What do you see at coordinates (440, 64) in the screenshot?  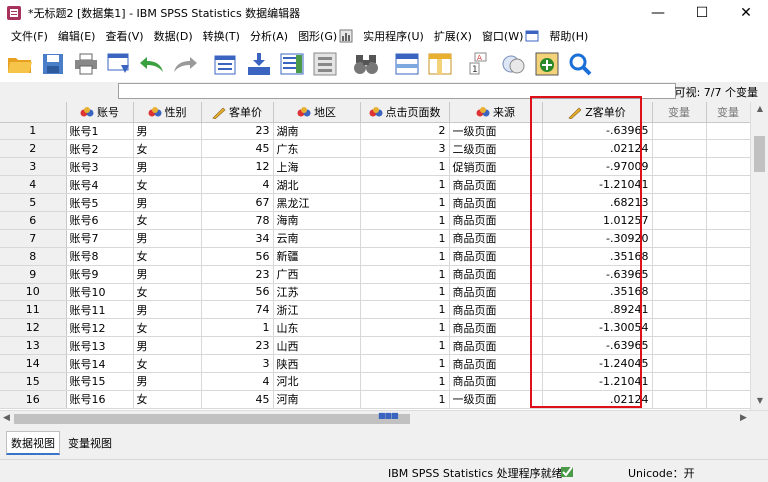 I see `insert-variable-icon` at bounding box center [440, 64].